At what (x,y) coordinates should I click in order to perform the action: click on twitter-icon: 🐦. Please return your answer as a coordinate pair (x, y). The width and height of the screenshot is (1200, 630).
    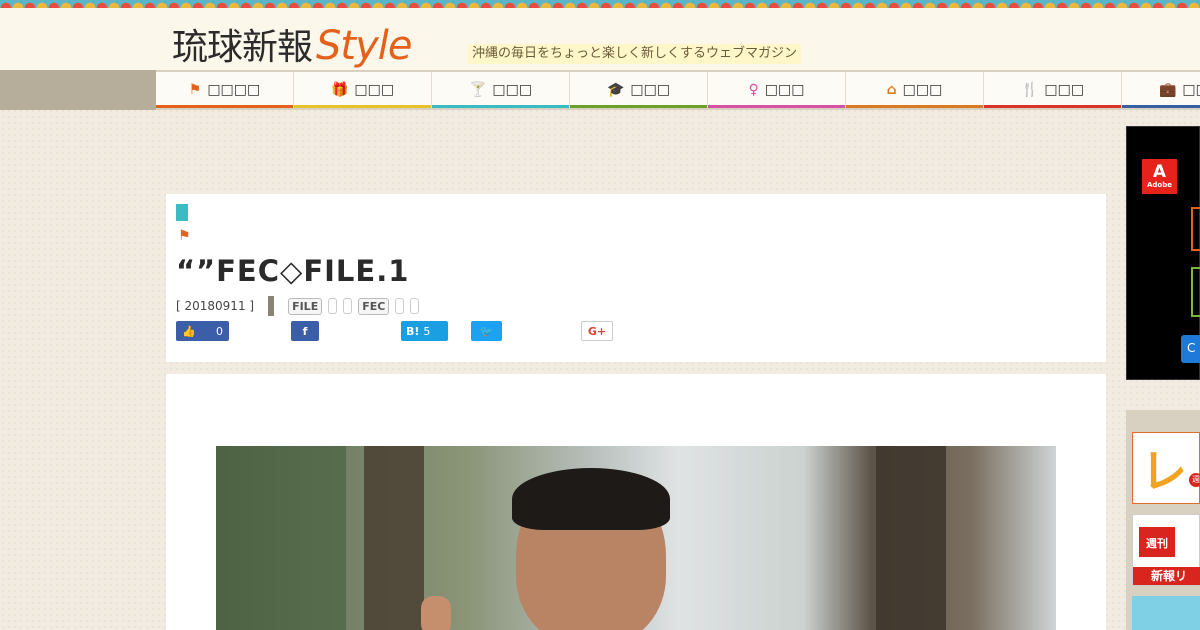
    Looking at the image, I should click on (486, 331).